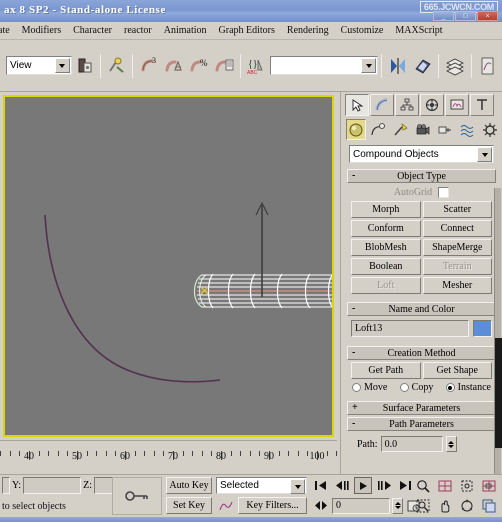  I want to click on lights-category, so click(401, 129).